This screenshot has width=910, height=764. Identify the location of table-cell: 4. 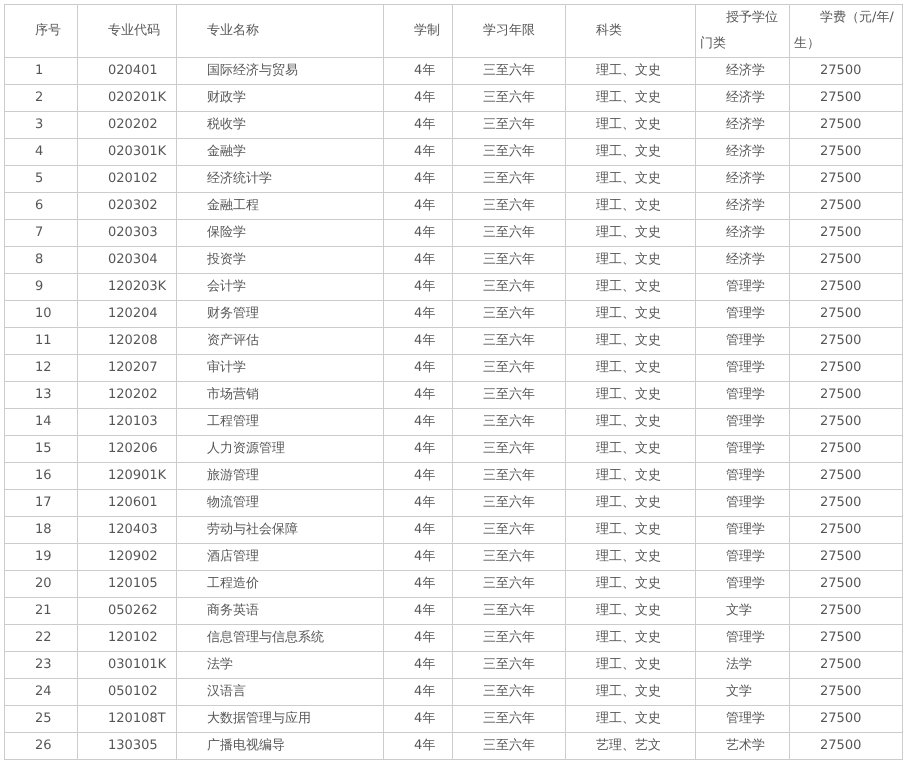
(41, 152).